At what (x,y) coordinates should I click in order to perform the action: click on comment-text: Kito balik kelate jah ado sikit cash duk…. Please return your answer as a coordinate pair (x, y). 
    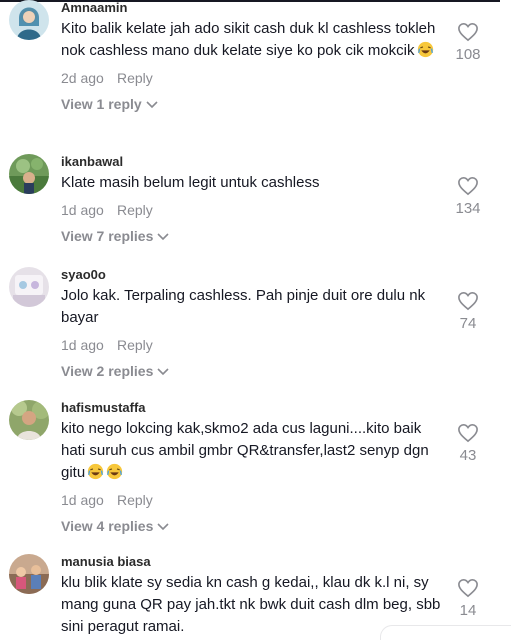
    Looking at the image, I should click on (248, 39).